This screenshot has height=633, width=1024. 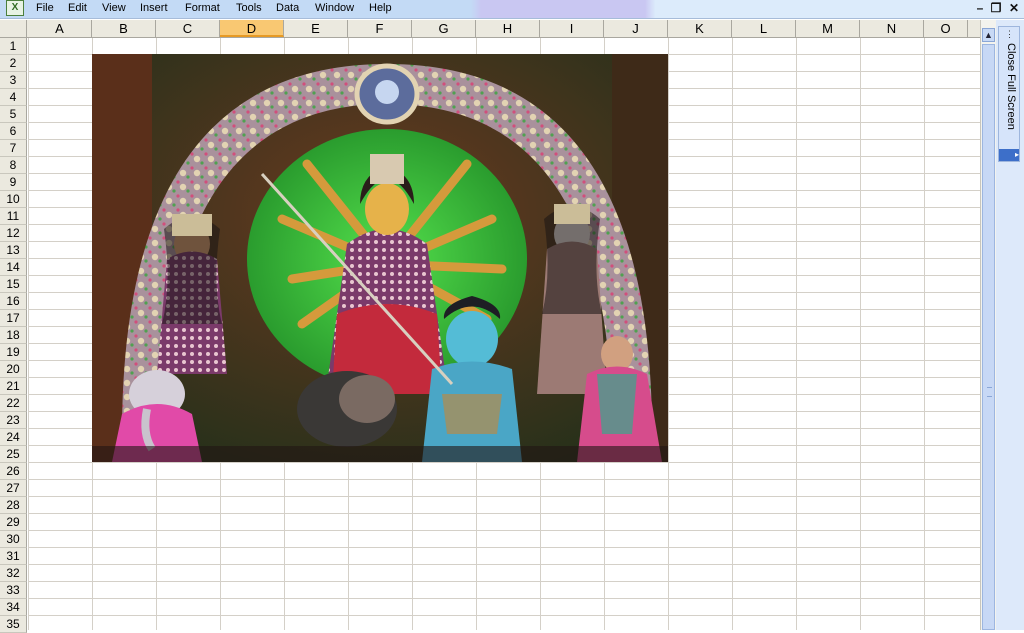 What do you see at coordinates (13, 233) in the screenshot?
I see `row-header-12: 12` at bounding box center [13, 233].